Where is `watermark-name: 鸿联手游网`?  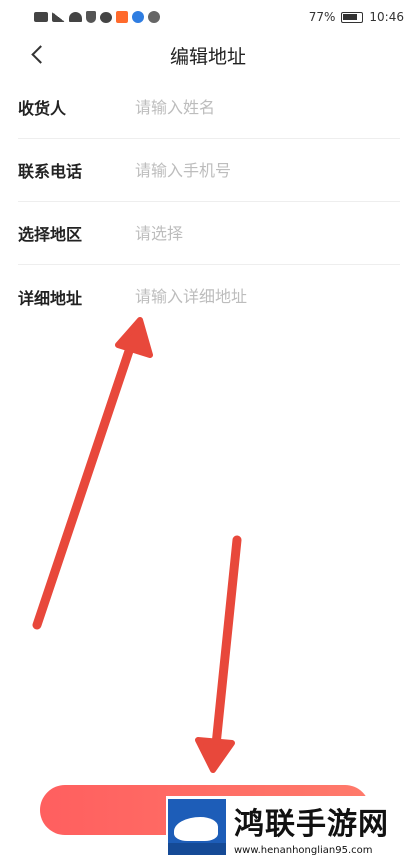 watermark-name: 鸿联手游网 is located at coordinates (311, 824).